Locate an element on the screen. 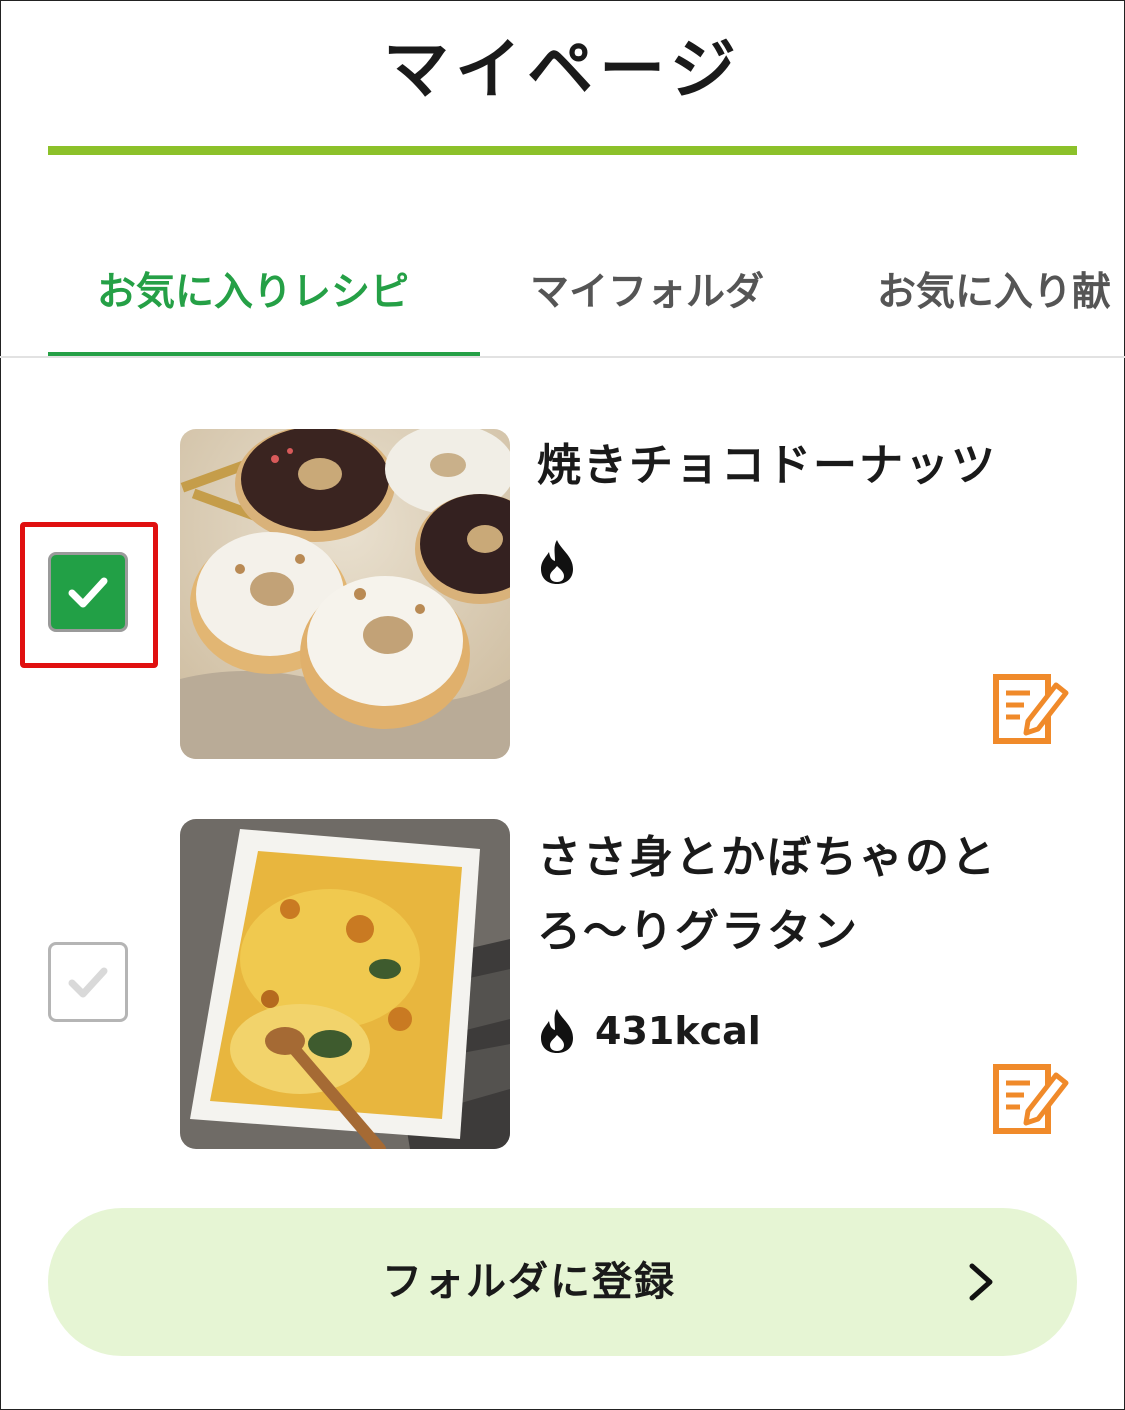  chicken-pumpkin-gratin-photo is located at coordinates (345, 984).